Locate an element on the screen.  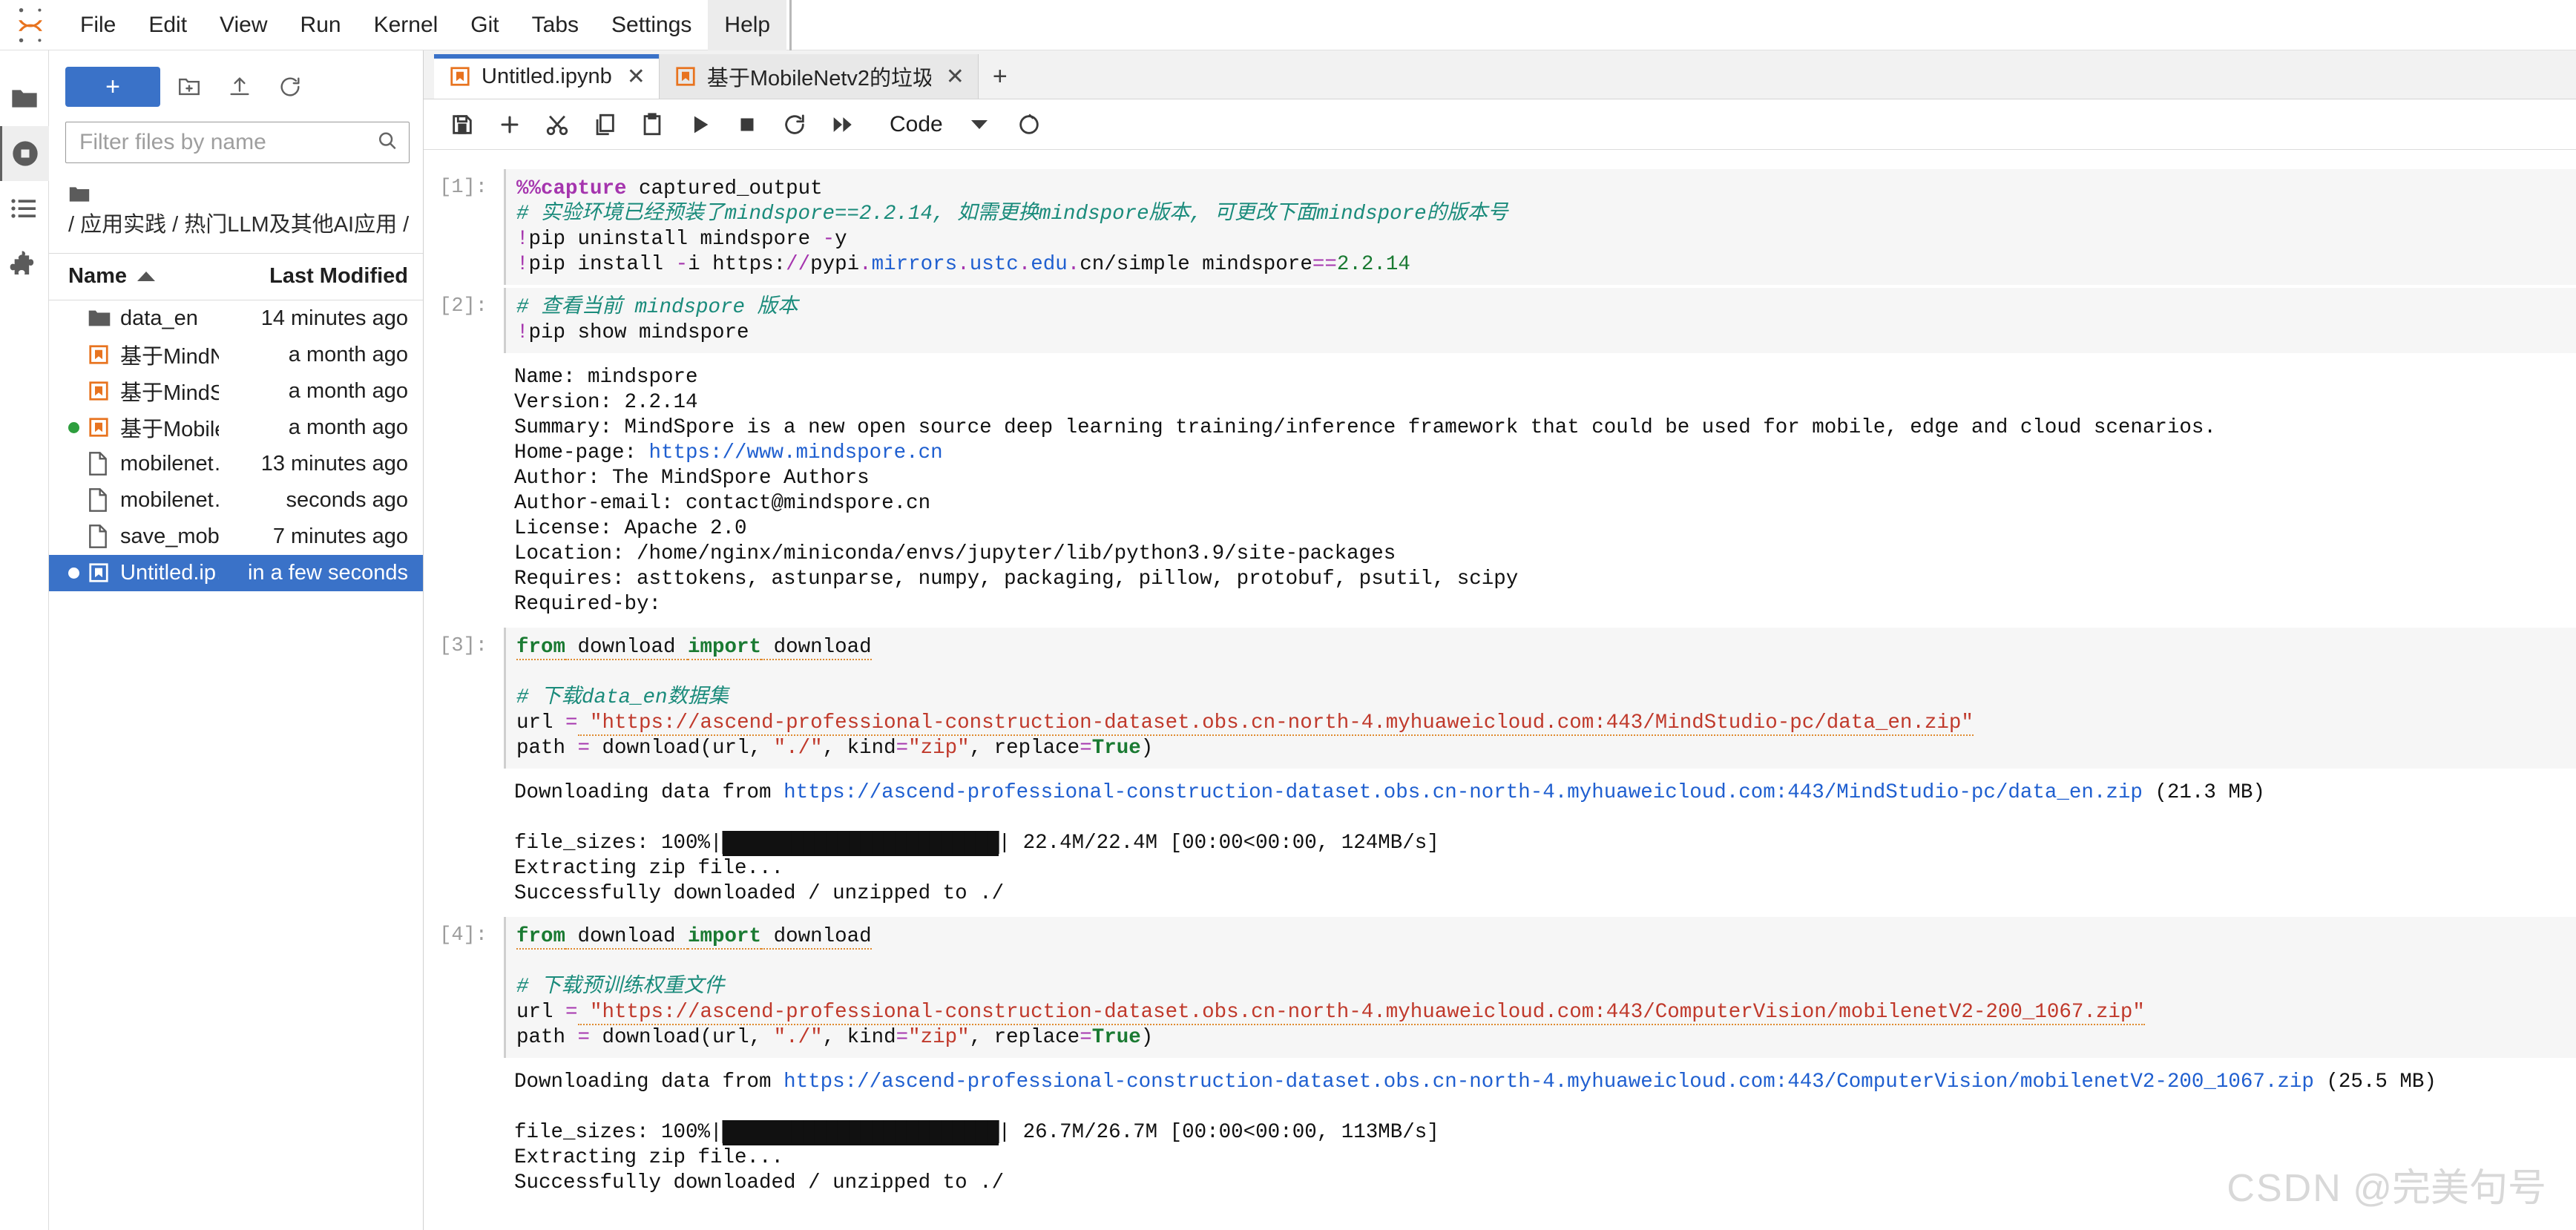
restart-run-all-button is located at coordinates (842, 124).